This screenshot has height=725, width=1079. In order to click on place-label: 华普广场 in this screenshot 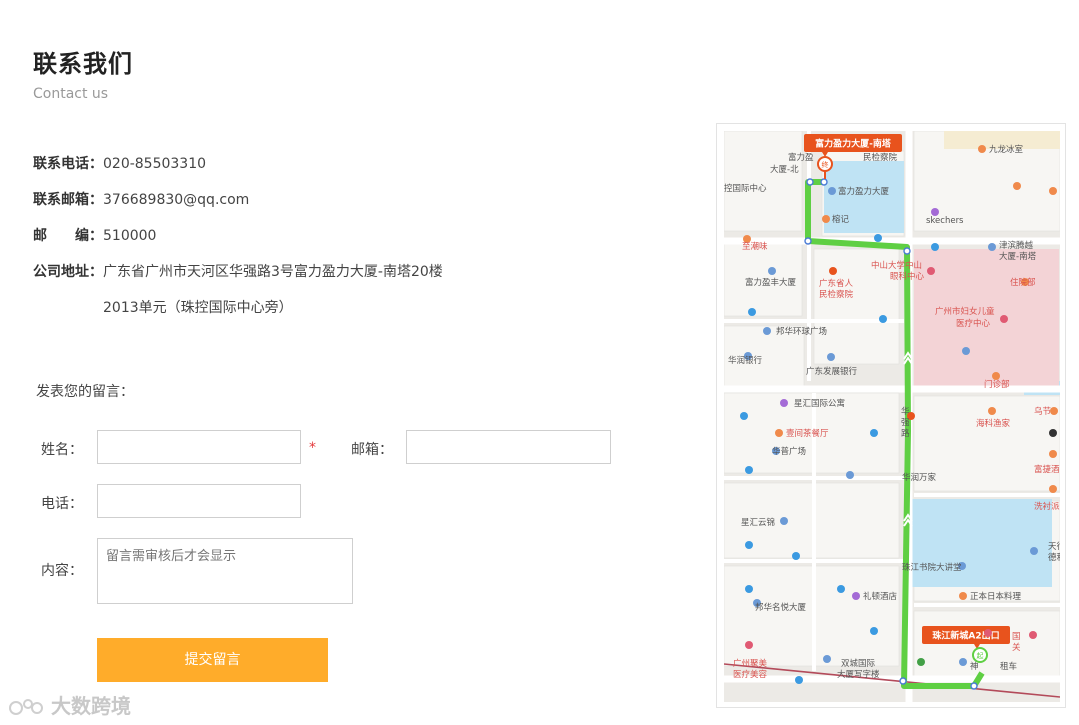, I will do `click(789, 451)`.